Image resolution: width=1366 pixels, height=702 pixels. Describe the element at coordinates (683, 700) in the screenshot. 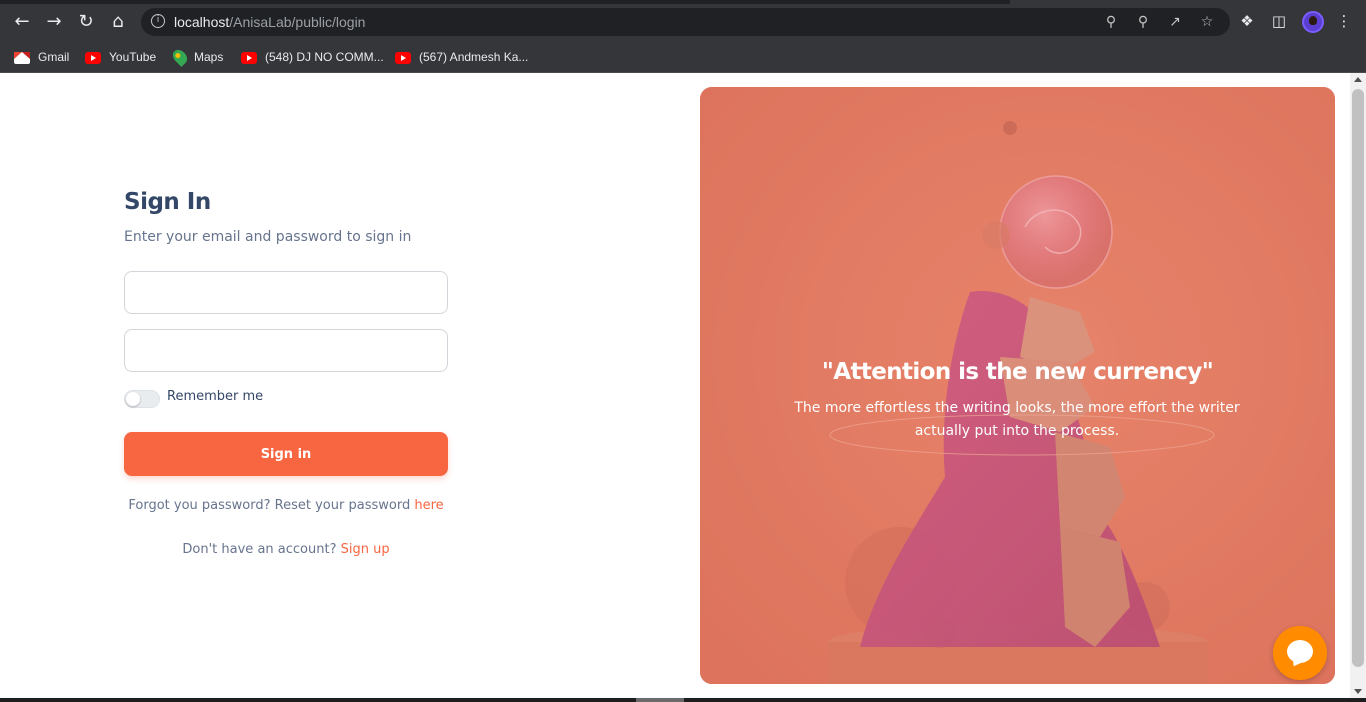

I see `taskbar-strip` at that location.